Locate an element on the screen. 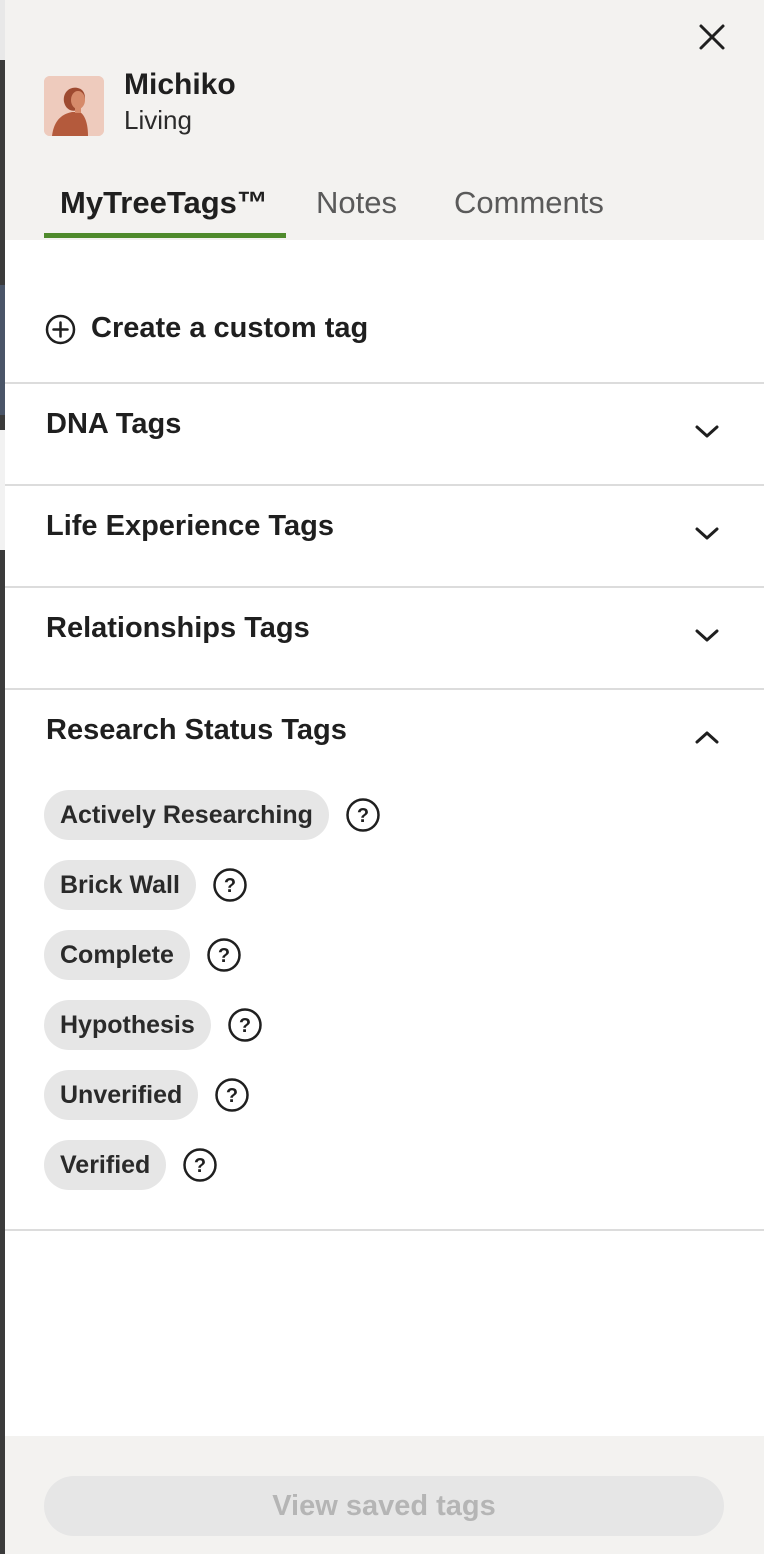 The width and height of the screenshot is (764, 1554). section-relationships-tags: Relationships Tags is located at coordinates (384, 638).